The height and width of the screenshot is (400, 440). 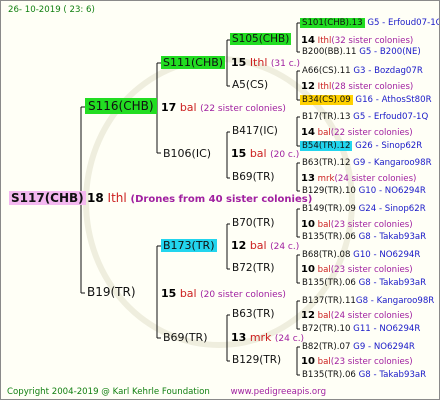 I want to click on gen3-mating-5: 10 bal(23 sister colonies), so click(x=357, y=270).